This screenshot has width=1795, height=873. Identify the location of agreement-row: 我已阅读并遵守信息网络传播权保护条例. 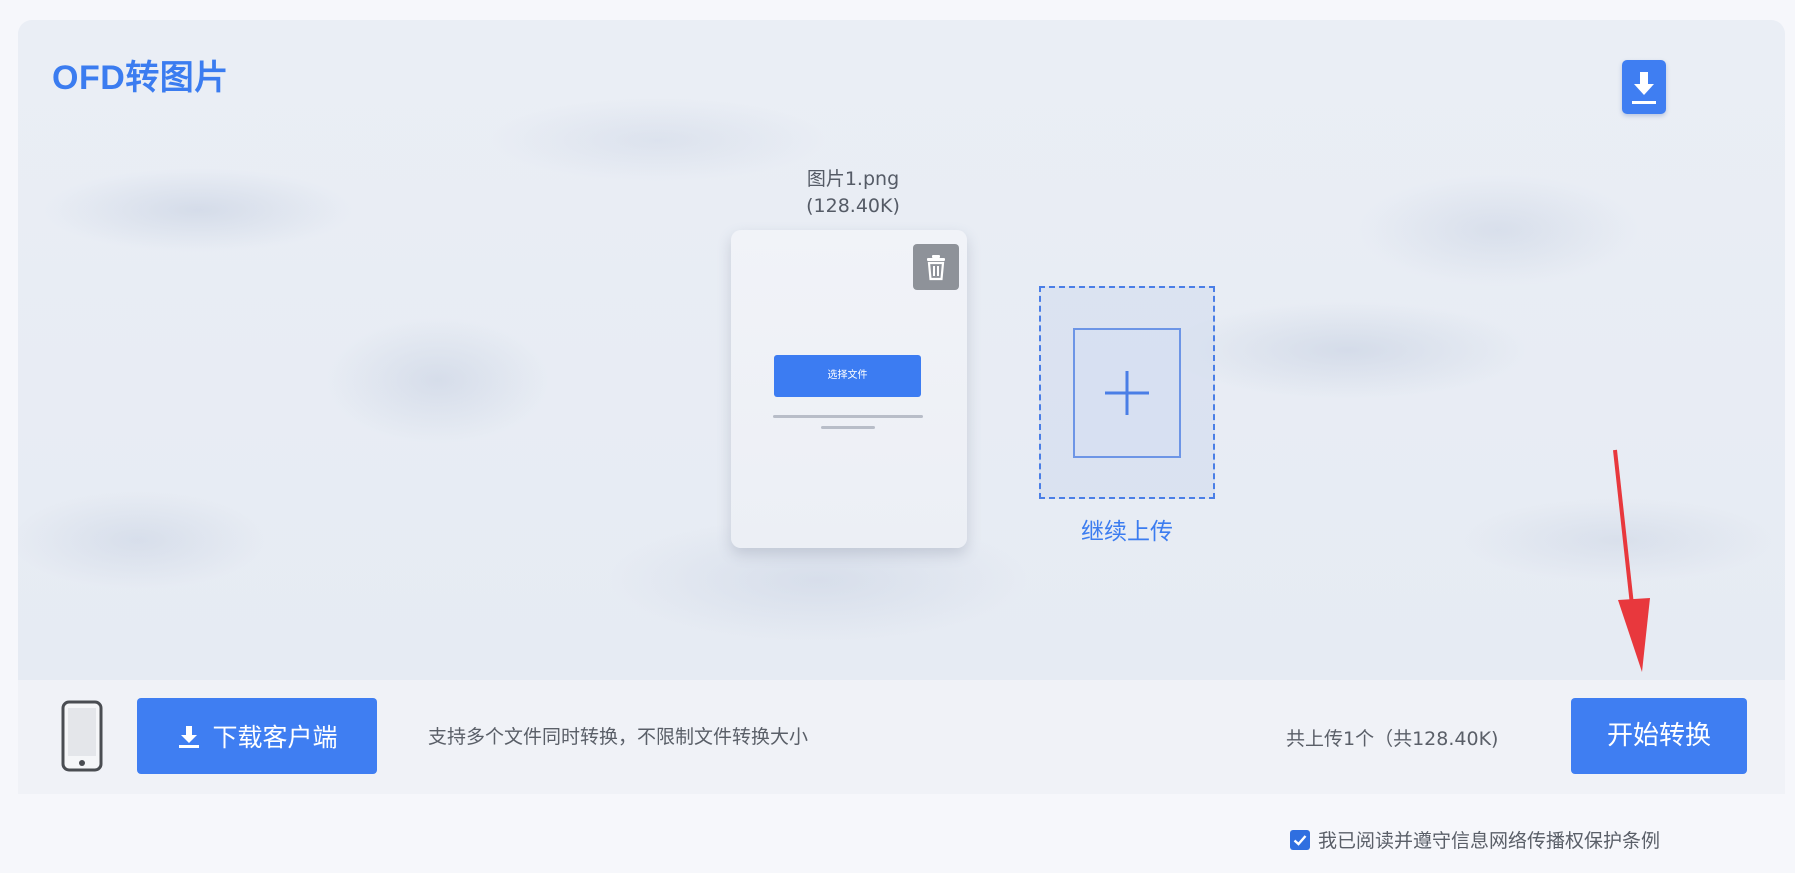
(1475, 839).